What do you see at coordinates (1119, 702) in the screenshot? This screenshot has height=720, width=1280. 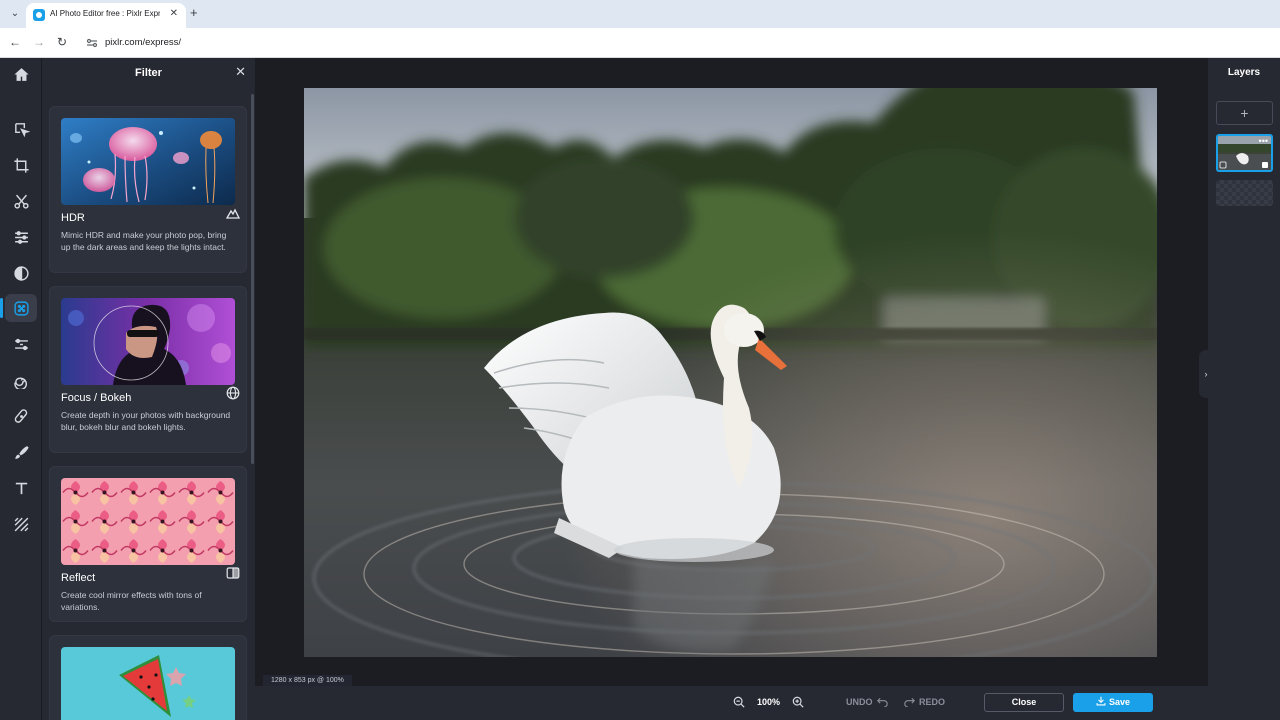 I see `save-label: Save` at bounding box center [1119, 702].